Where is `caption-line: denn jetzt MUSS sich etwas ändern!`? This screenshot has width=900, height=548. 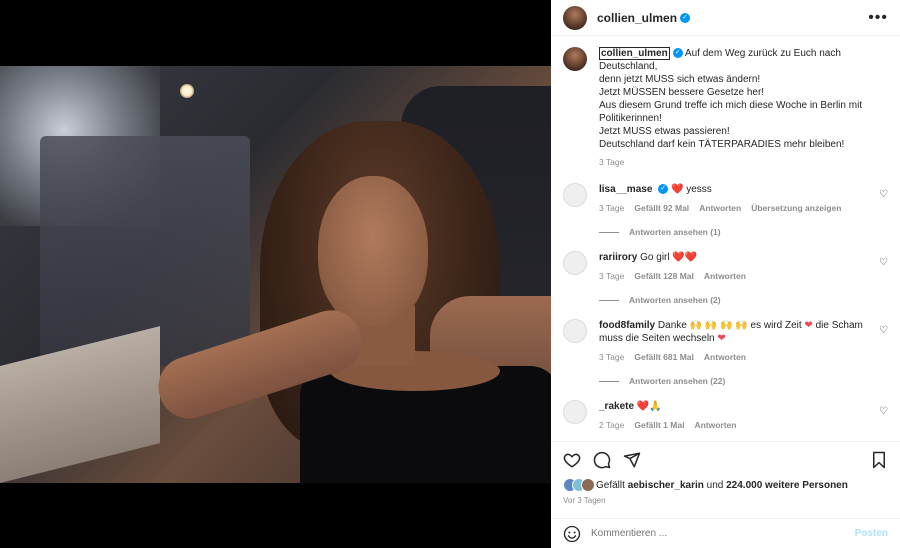 caption-line: denn jetzt MUSS sich etwas ändern! is located at coordinates (680, 79).